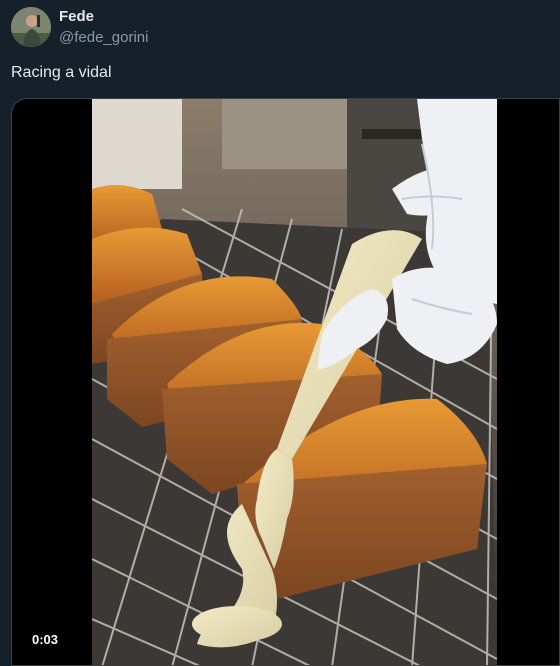 The image size is (560, 666). What do you see at coordinates (61, 72) in the screenshot?
I see `tweet-text: Racing a vidal` at bounding box center [61, 72].